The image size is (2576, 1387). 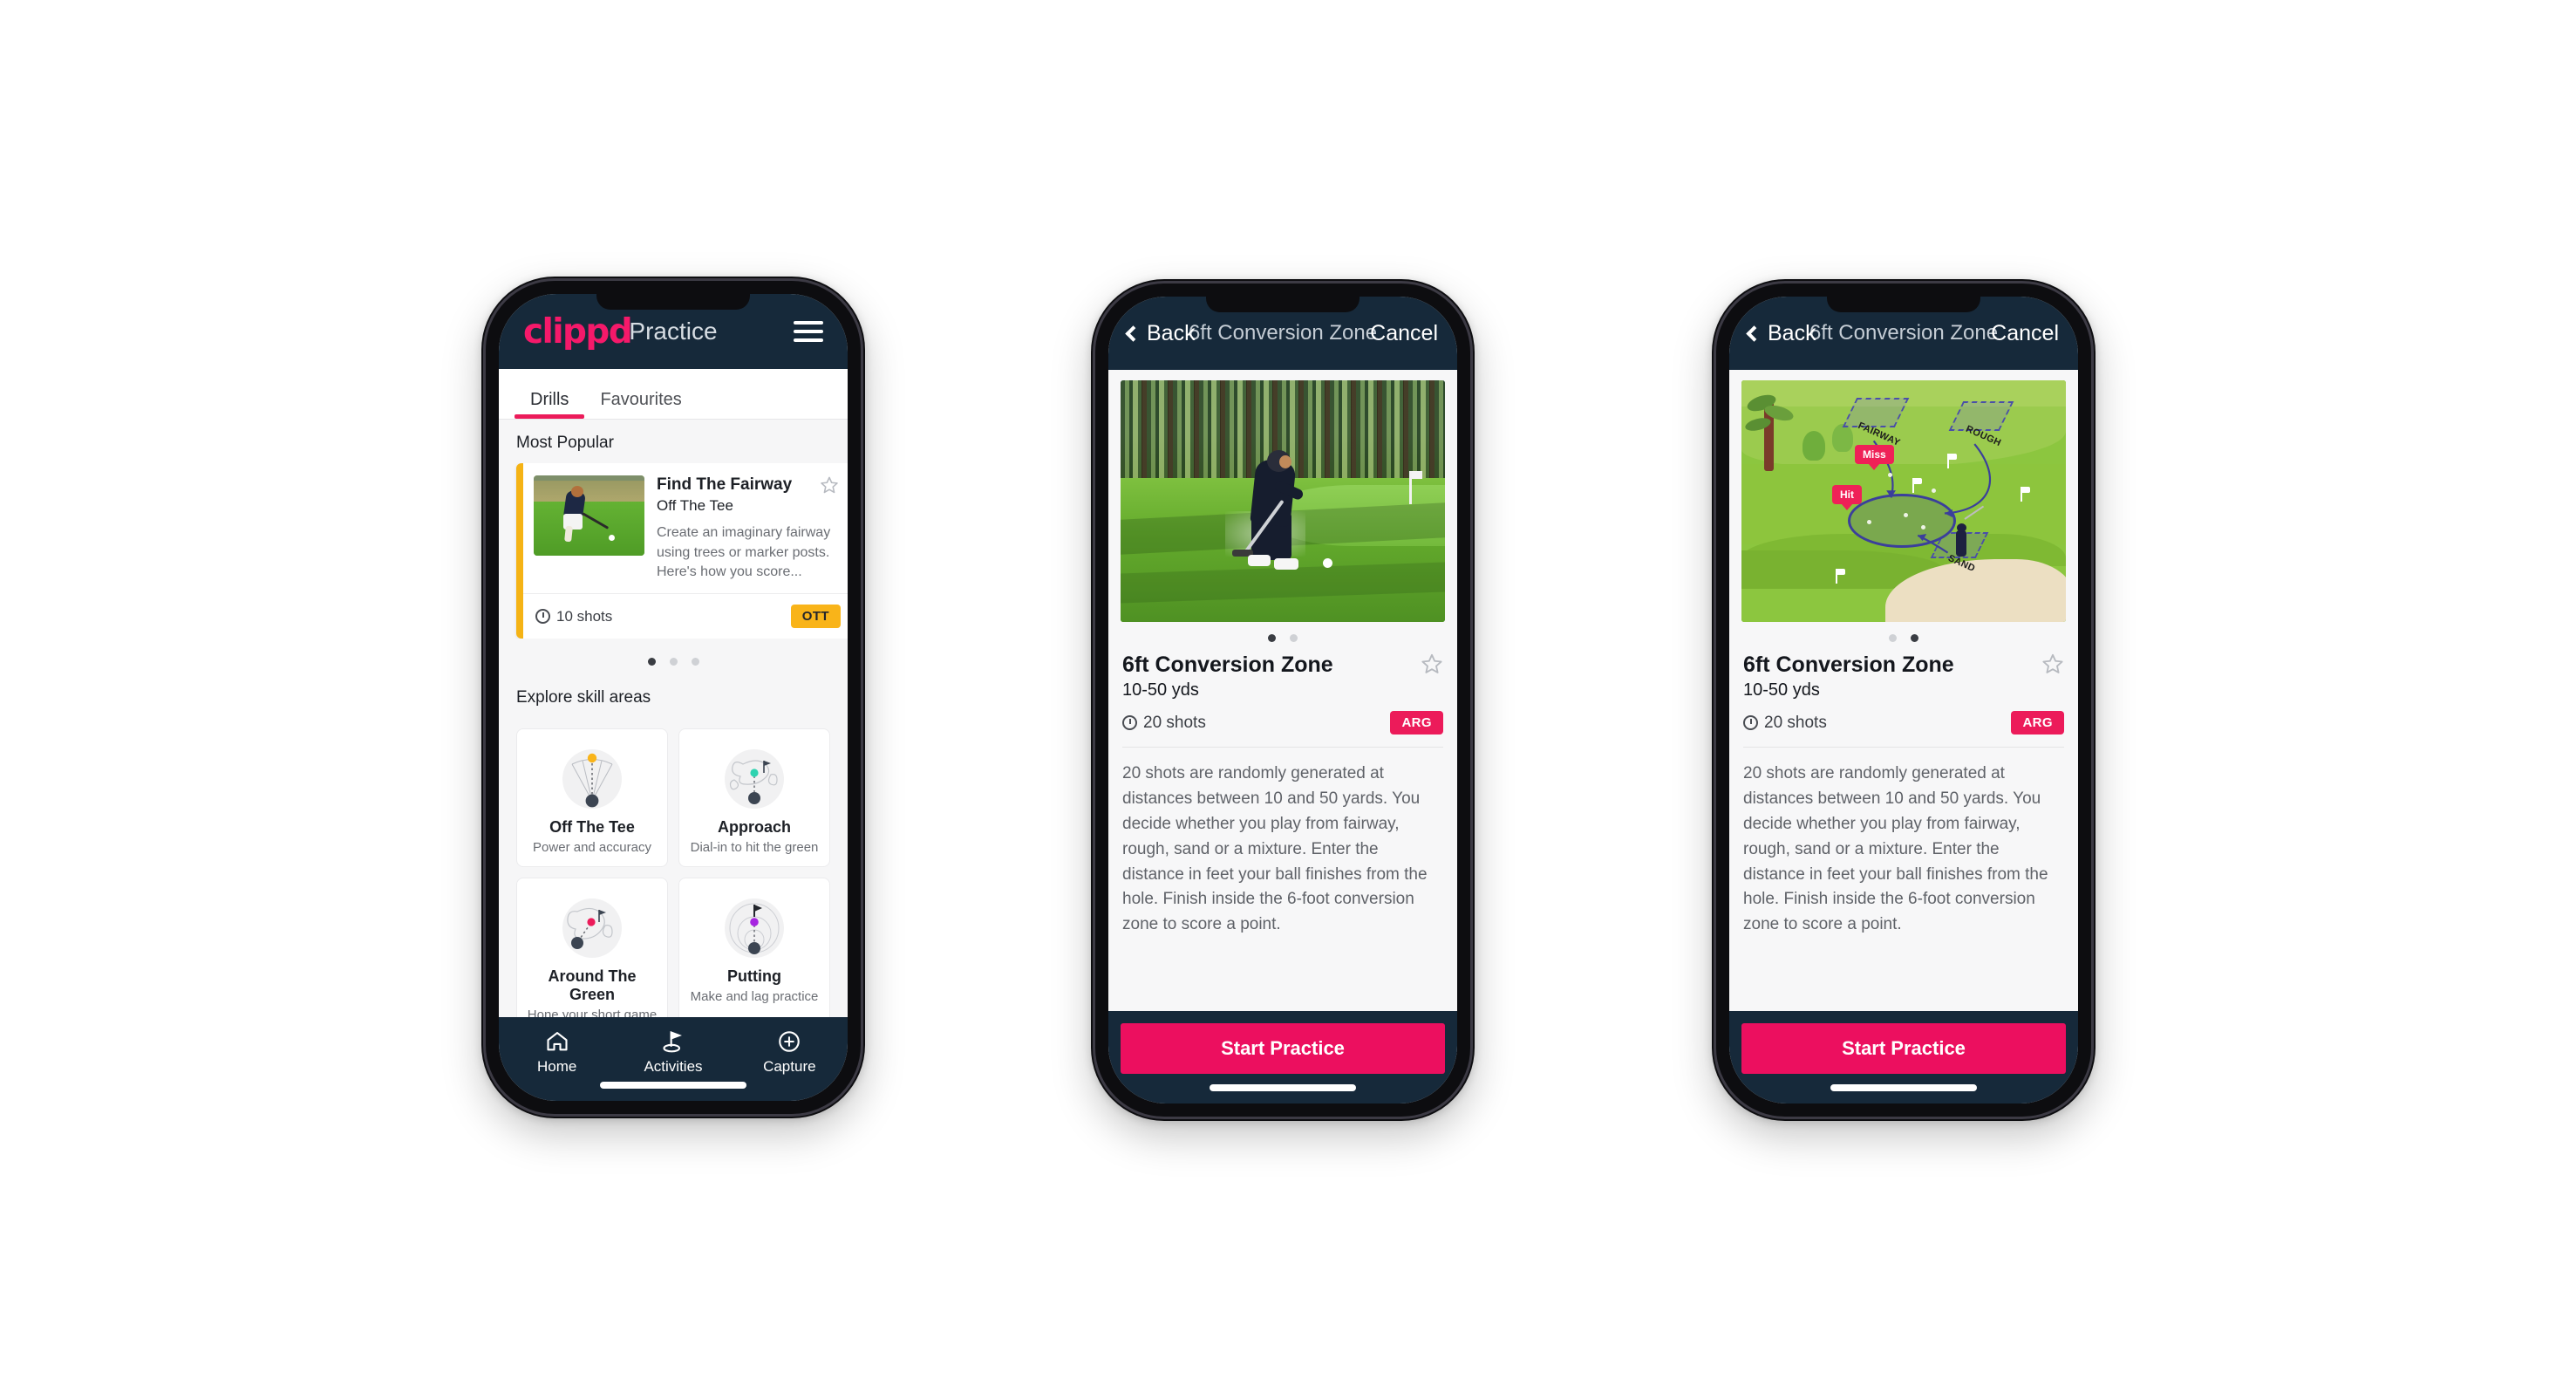 I want to click on skill-card-approach: Approach Dial-in to hit the green, so click(x=754, y=798).